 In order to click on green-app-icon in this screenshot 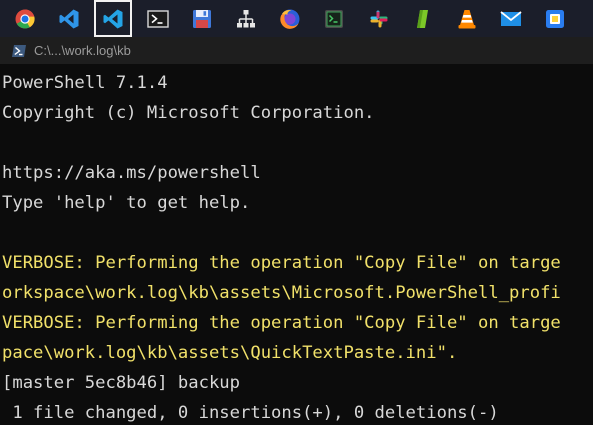, I will do `click(422, 18)`.